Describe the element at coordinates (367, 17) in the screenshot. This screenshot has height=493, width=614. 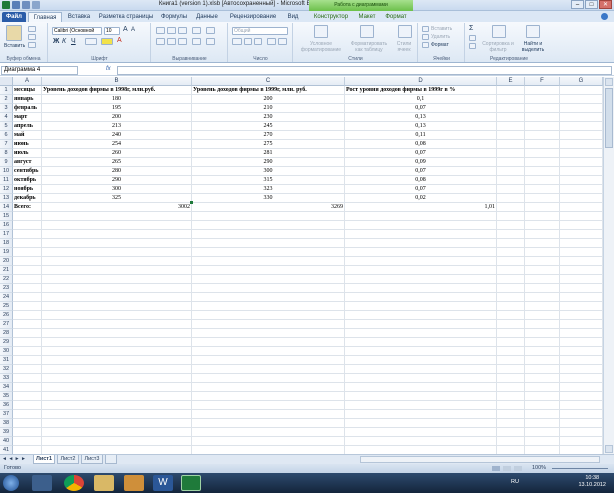
I see `tab-chart-layout: Макет` at that location.